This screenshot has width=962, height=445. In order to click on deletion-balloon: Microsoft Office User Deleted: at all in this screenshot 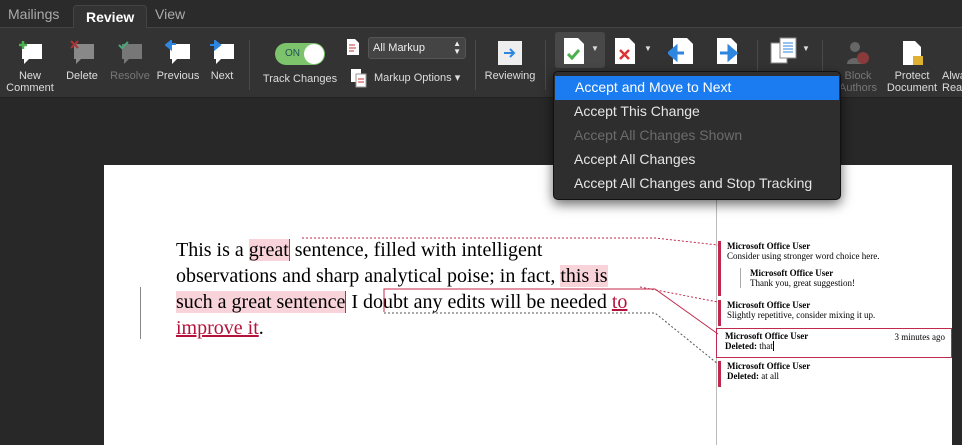, I will do `click(834, 374)`.